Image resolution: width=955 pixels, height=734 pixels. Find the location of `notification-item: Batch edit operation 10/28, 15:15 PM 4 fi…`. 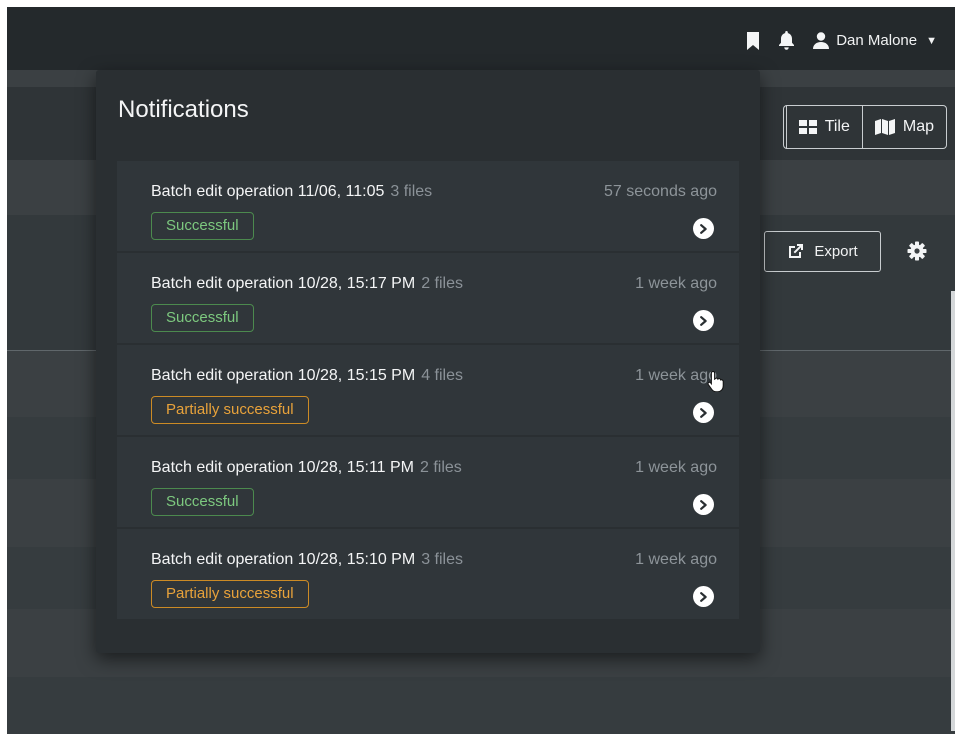

notification-item: Batch edit operation 10/28, 15:15 PM 4 fi… is located at coordinates (428, 390).